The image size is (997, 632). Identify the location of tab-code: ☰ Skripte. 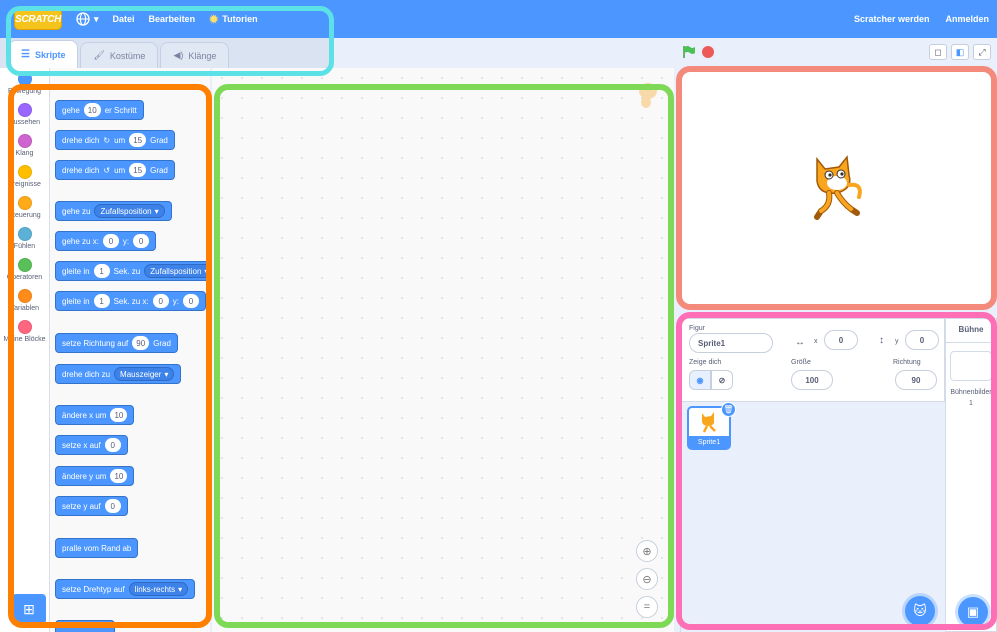
(43, 54).